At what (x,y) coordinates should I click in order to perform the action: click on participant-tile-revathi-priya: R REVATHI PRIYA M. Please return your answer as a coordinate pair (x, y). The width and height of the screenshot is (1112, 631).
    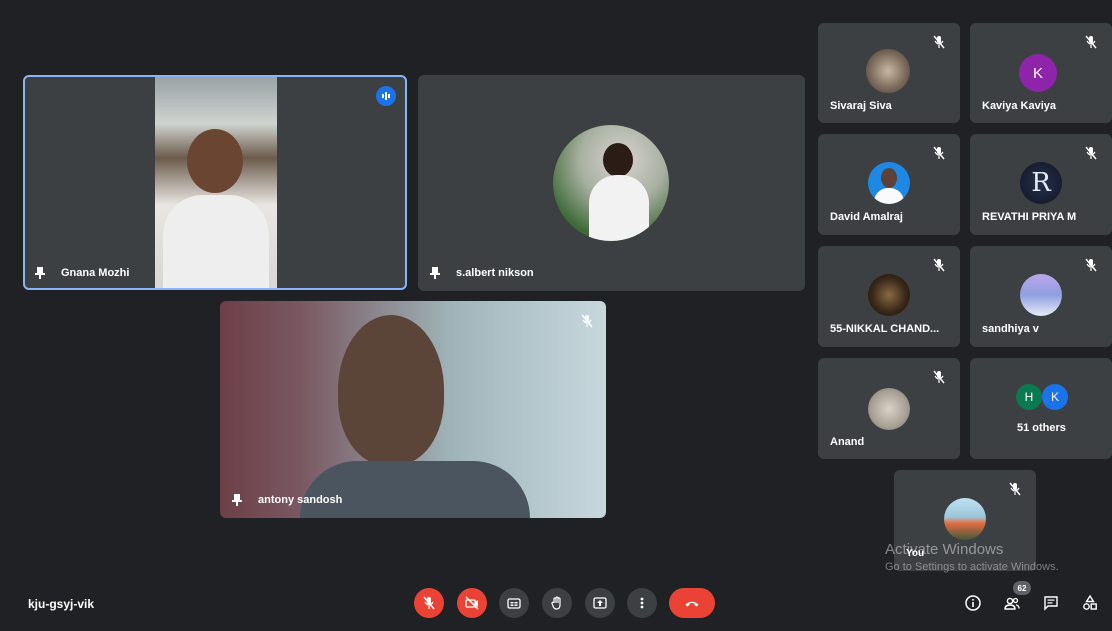
    Looking at the image, I should click on (1041, 184).